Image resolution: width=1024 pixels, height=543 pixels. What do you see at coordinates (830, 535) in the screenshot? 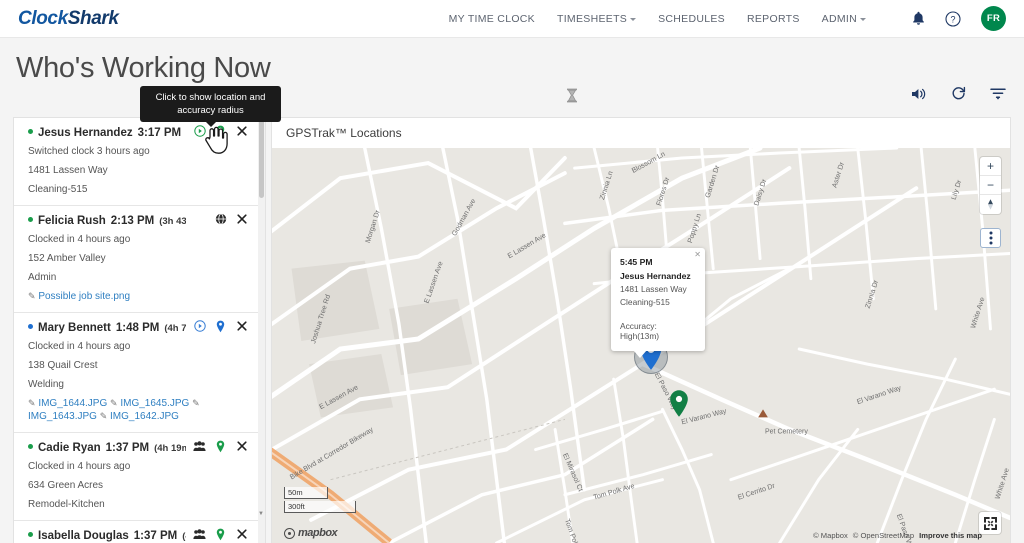
I see `attribution-mapbox: © Mapbox` at bounding box center [830, 535].